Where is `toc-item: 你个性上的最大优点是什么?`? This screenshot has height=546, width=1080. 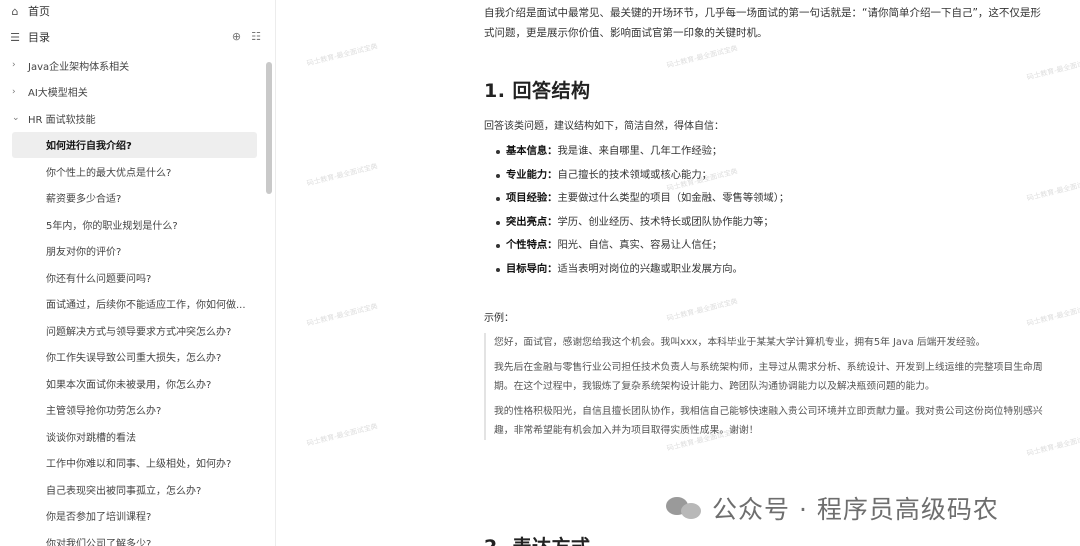 toc-item: 你个性上的最大优点是什么? is located at coordinates (134, 171).